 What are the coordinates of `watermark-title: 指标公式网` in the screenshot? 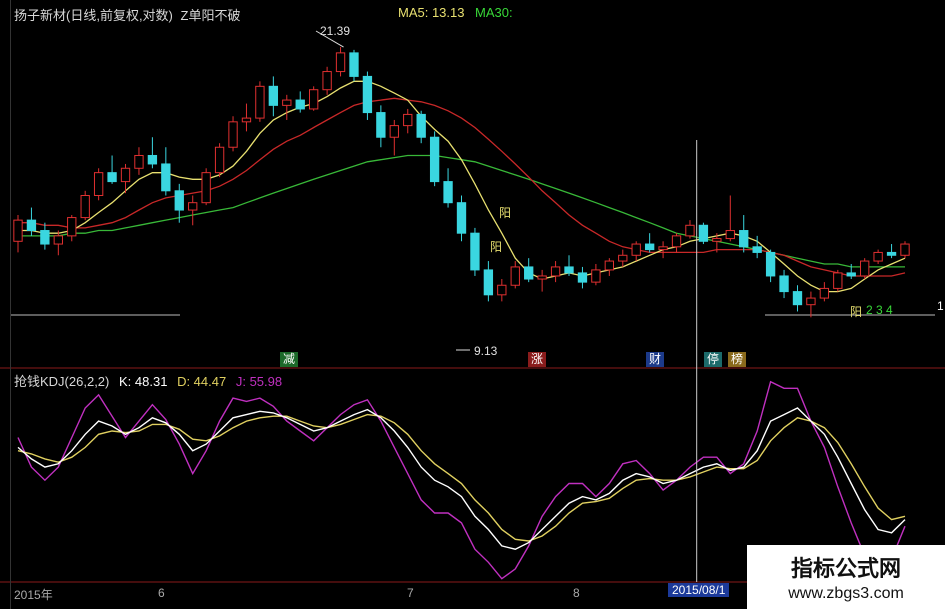 It's located at (845, 568).